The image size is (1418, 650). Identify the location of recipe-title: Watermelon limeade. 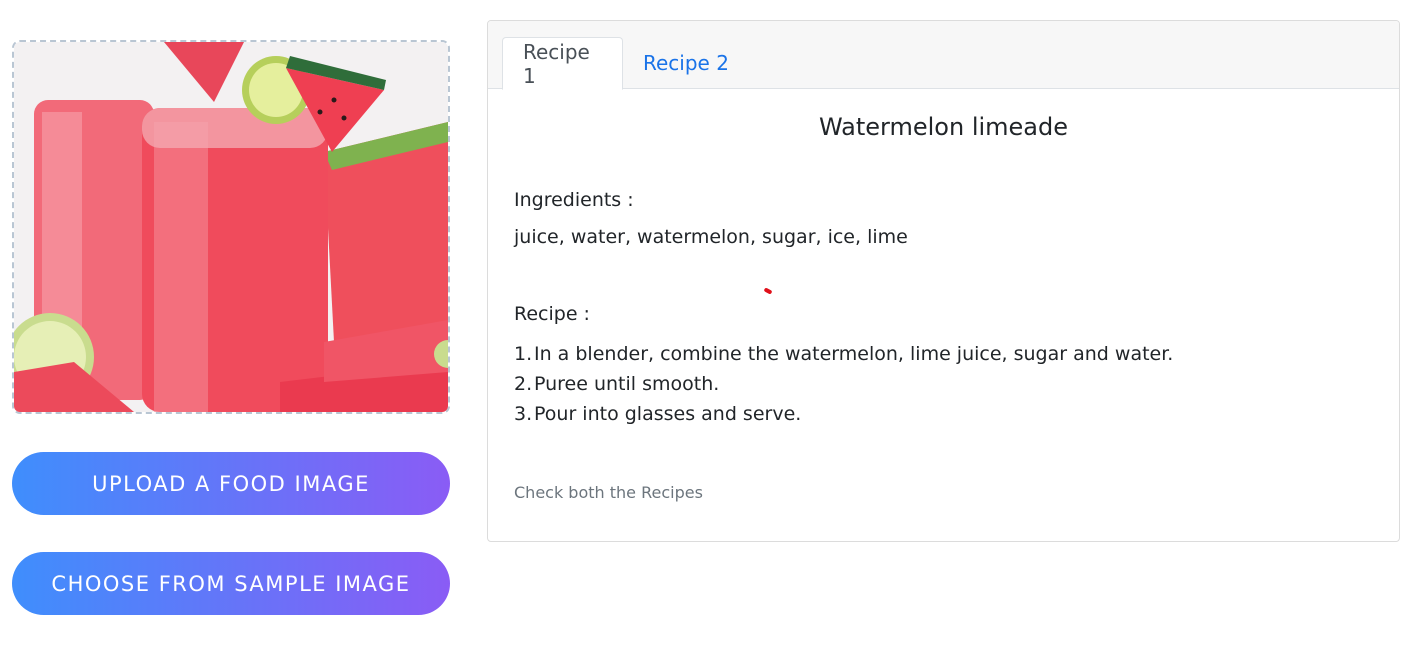
(943, 127).